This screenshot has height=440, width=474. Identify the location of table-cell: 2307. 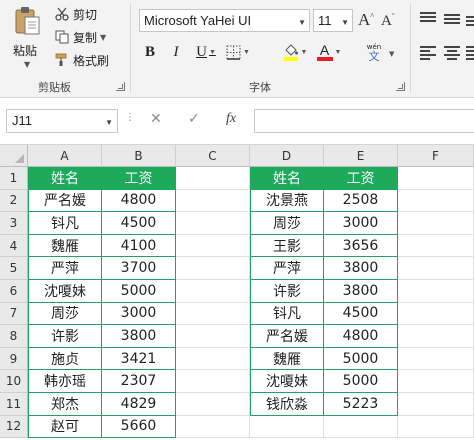
(139, 381).